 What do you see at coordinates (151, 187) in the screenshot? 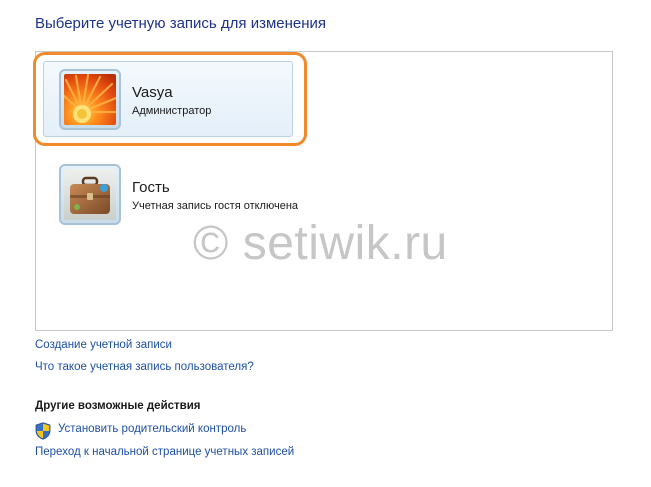
I see `account-name: Гость` at bounding box center [151, 187].